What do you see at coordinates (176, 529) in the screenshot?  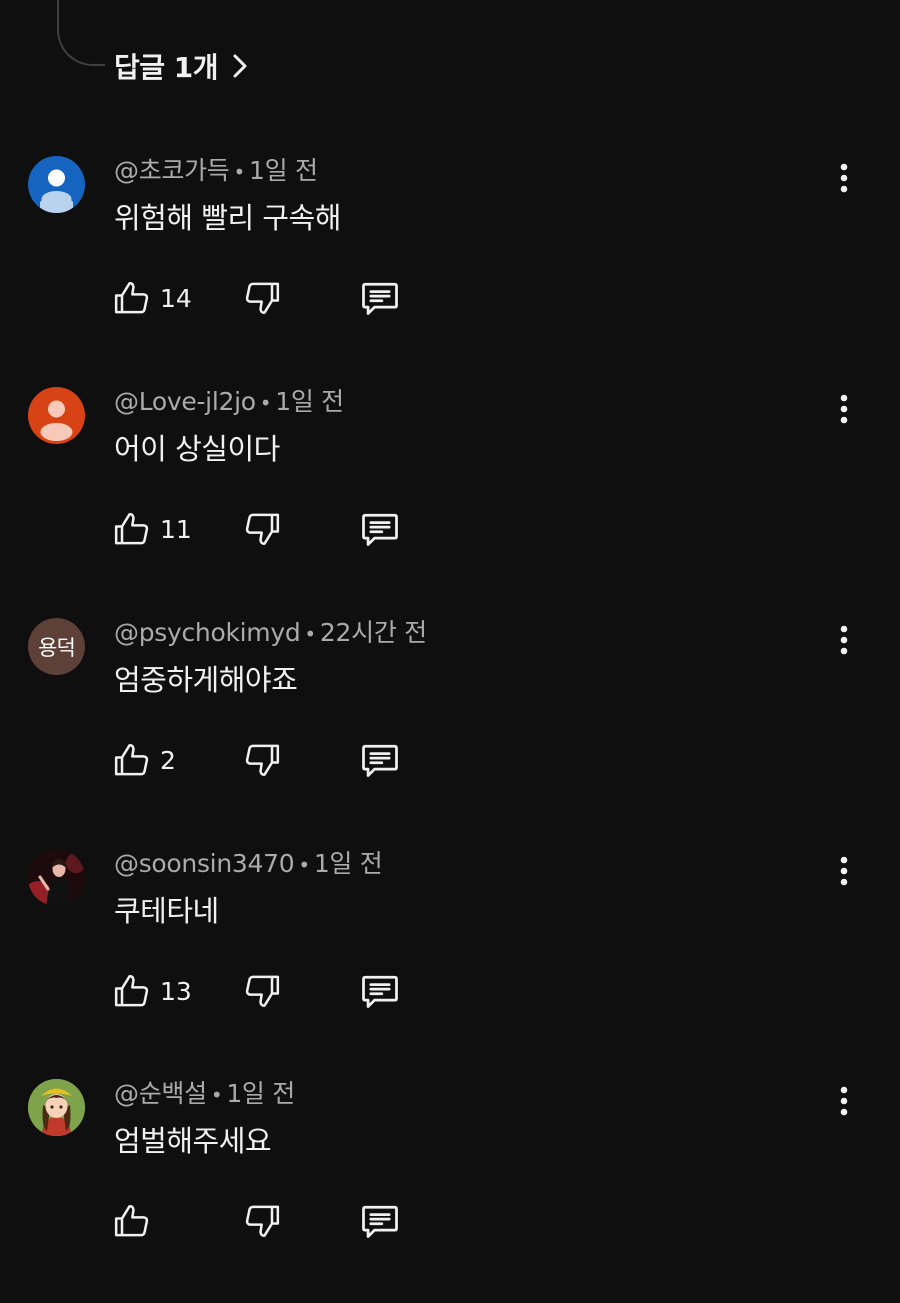 I see `like-count: 11` at bounding box center [176, 529].